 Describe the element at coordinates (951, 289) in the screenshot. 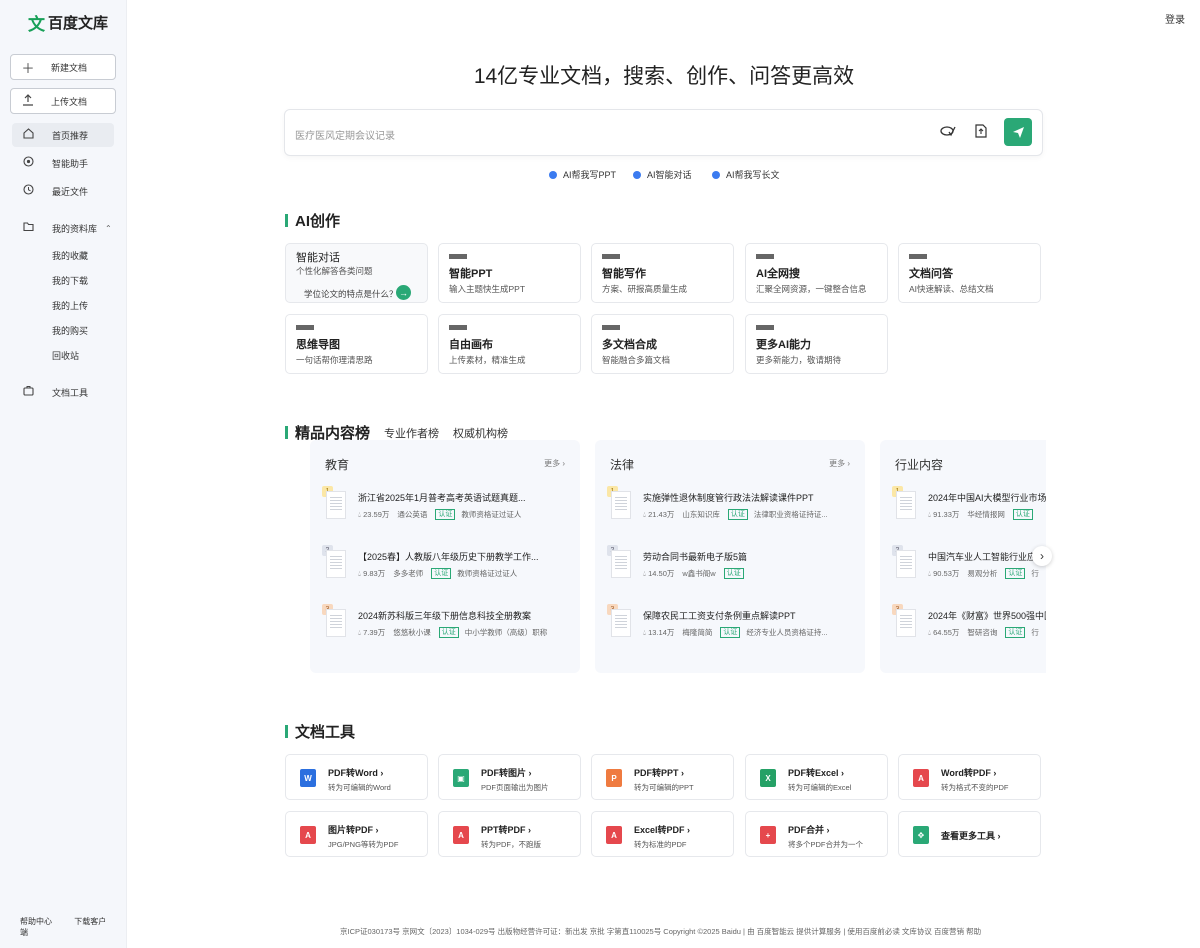

I see `card-desc: AI快速解读、总结文档` at that location.